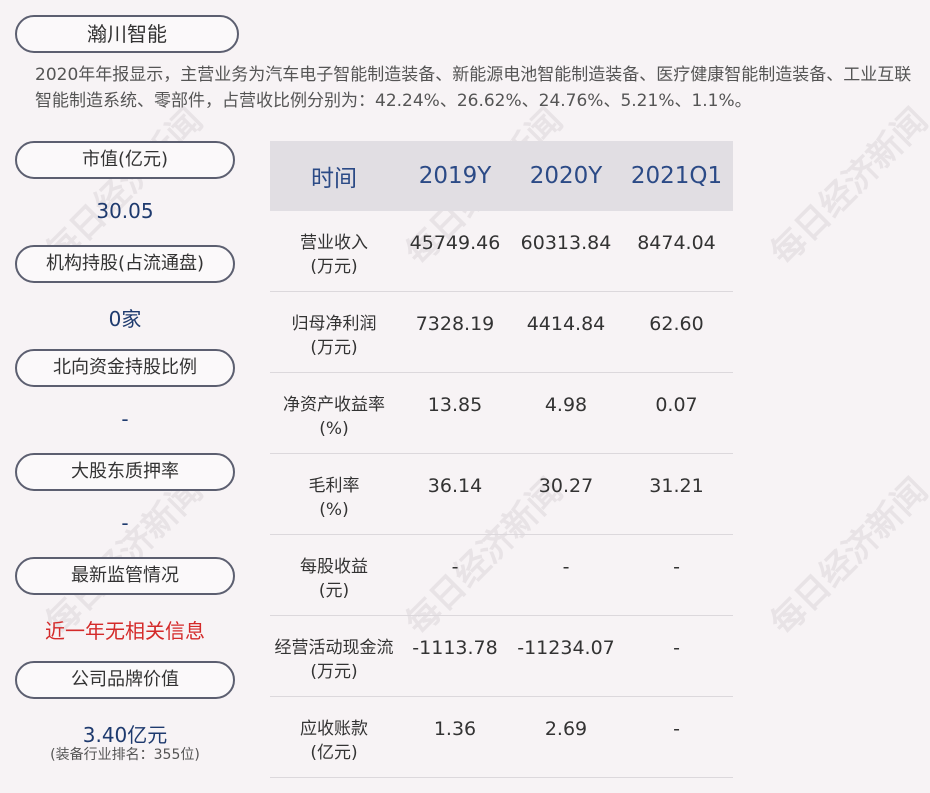 The image size is (930, 793). I want to click on table-cell: 7328.19, so click(455, 324).